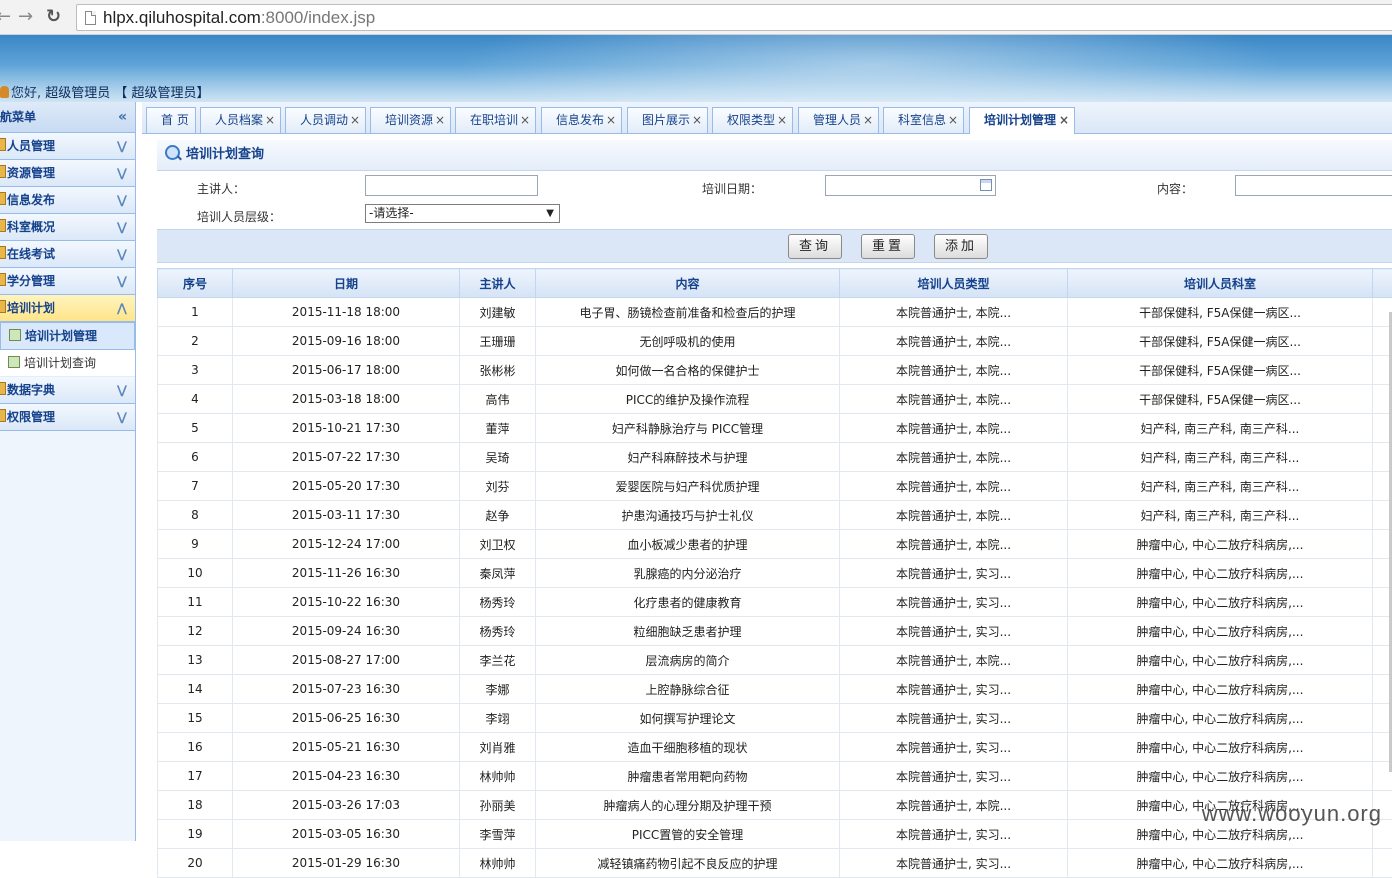 This screenshot has height=878, width=1392. I want to click on calendar-icon, so click(986, 185).